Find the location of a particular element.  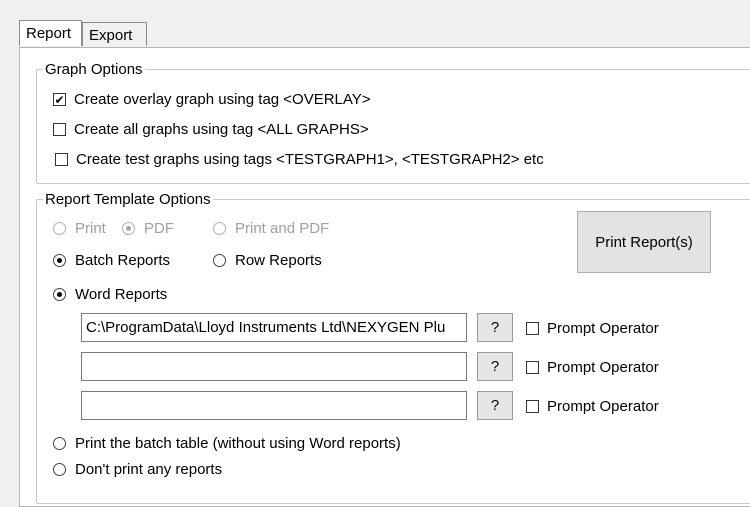

overlay-graph-checkbox: ✔ is located at coordinates (59, 99).